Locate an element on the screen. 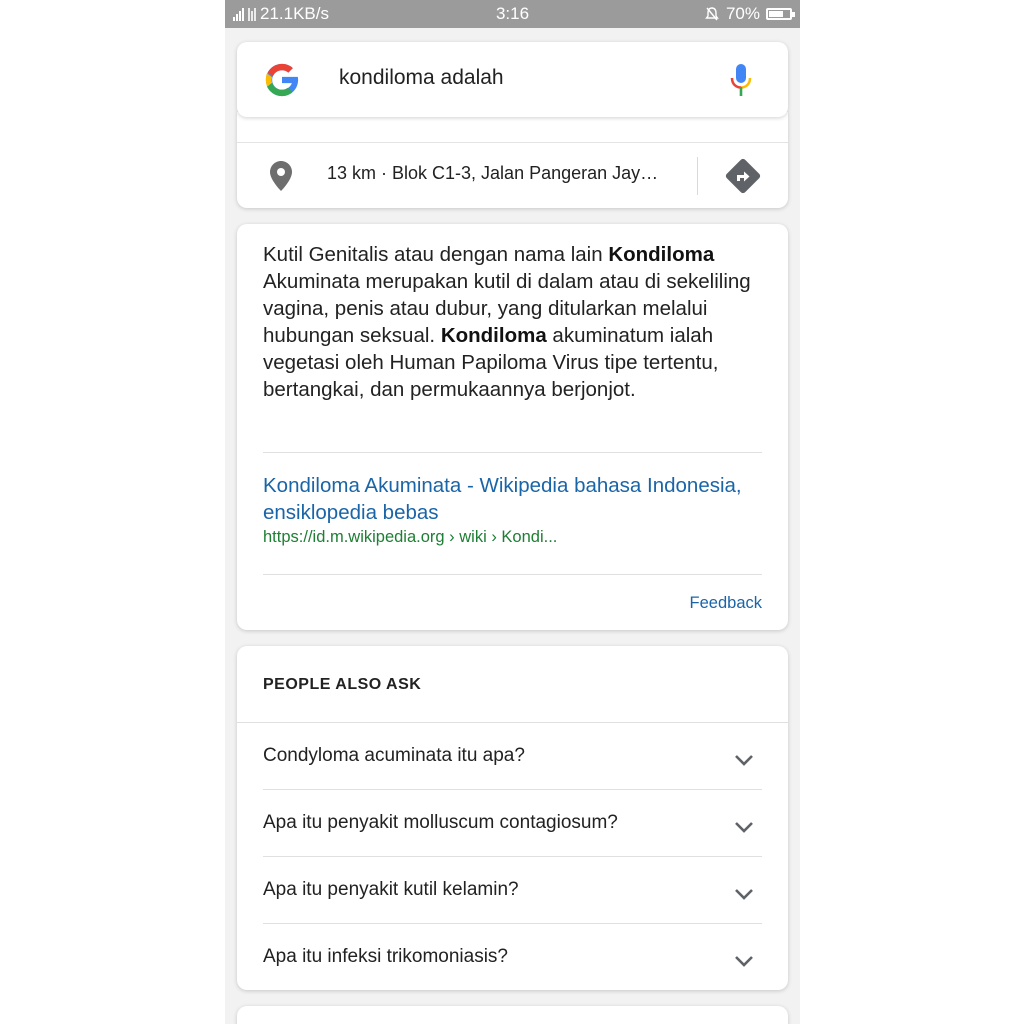 The width and height of the screenshot is (1024, 1024). people-also-ask-title: PEOPLE ALSO ASK is located at coordinates (342, 684).